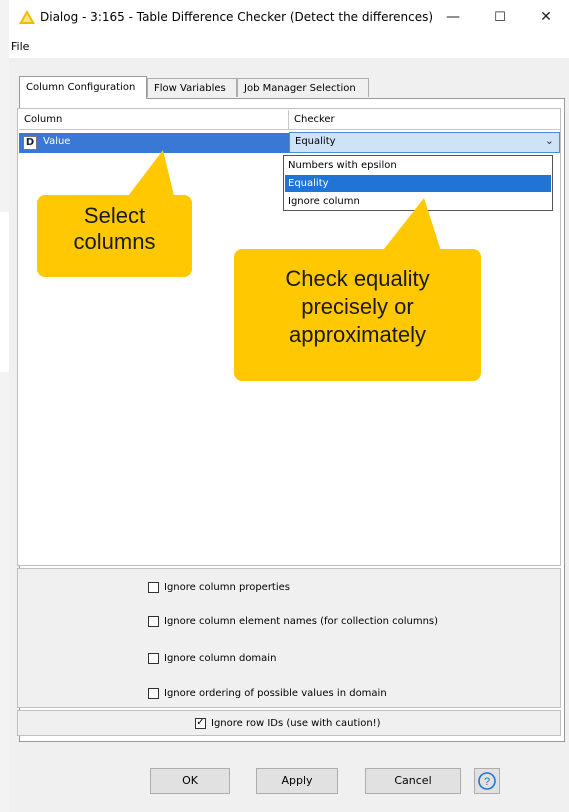  What do you see at coordinates (413, 781) in the screenshot?
I see `cancel-button: Cancel` at bounding box center [413, 781].